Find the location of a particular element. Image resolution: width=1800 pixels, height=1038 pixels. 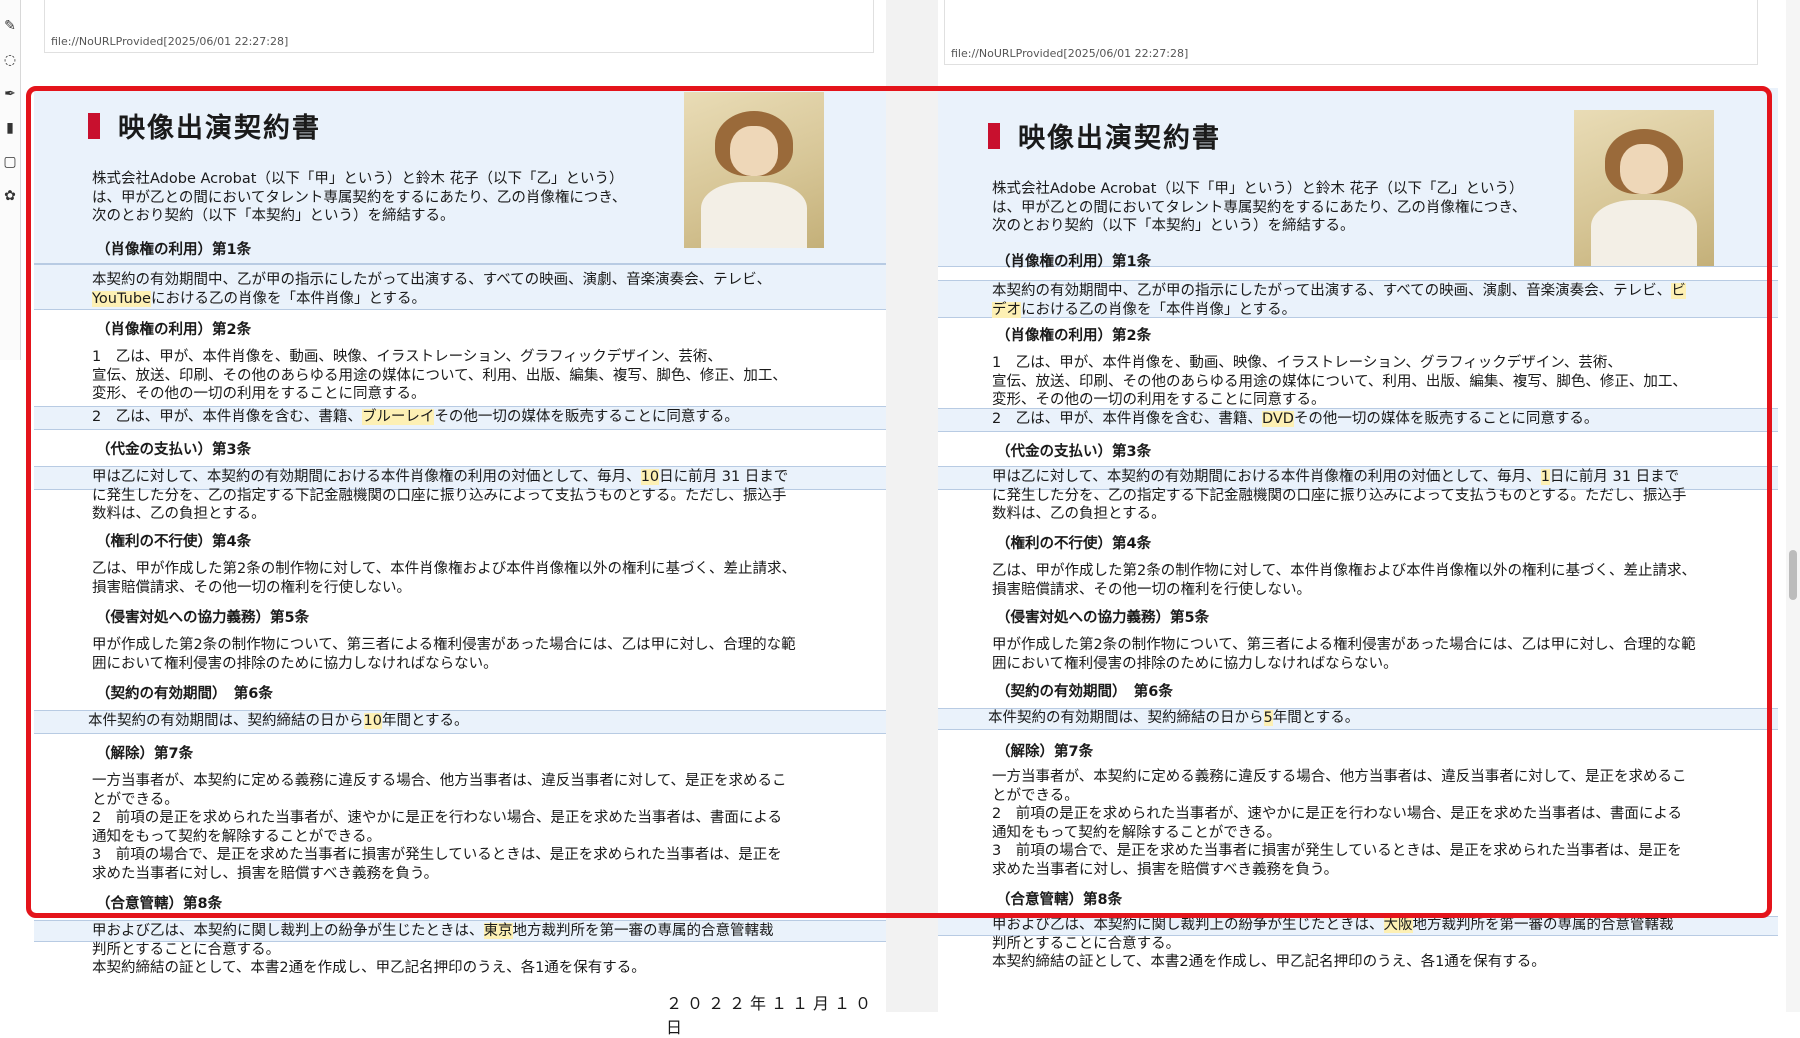

changed-text: 東京 is located at coordinates (498, 931).